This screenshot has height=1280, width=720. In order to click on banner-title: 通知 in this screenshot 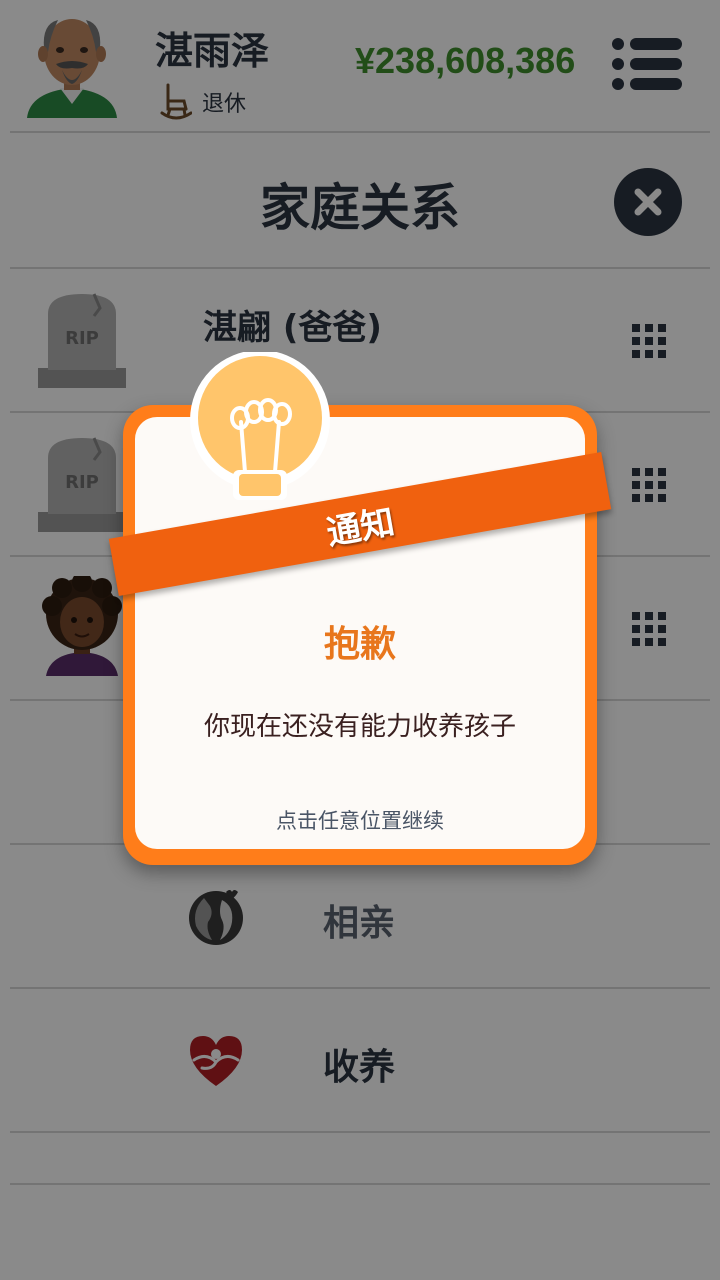, I will do `click(360, 527)`.